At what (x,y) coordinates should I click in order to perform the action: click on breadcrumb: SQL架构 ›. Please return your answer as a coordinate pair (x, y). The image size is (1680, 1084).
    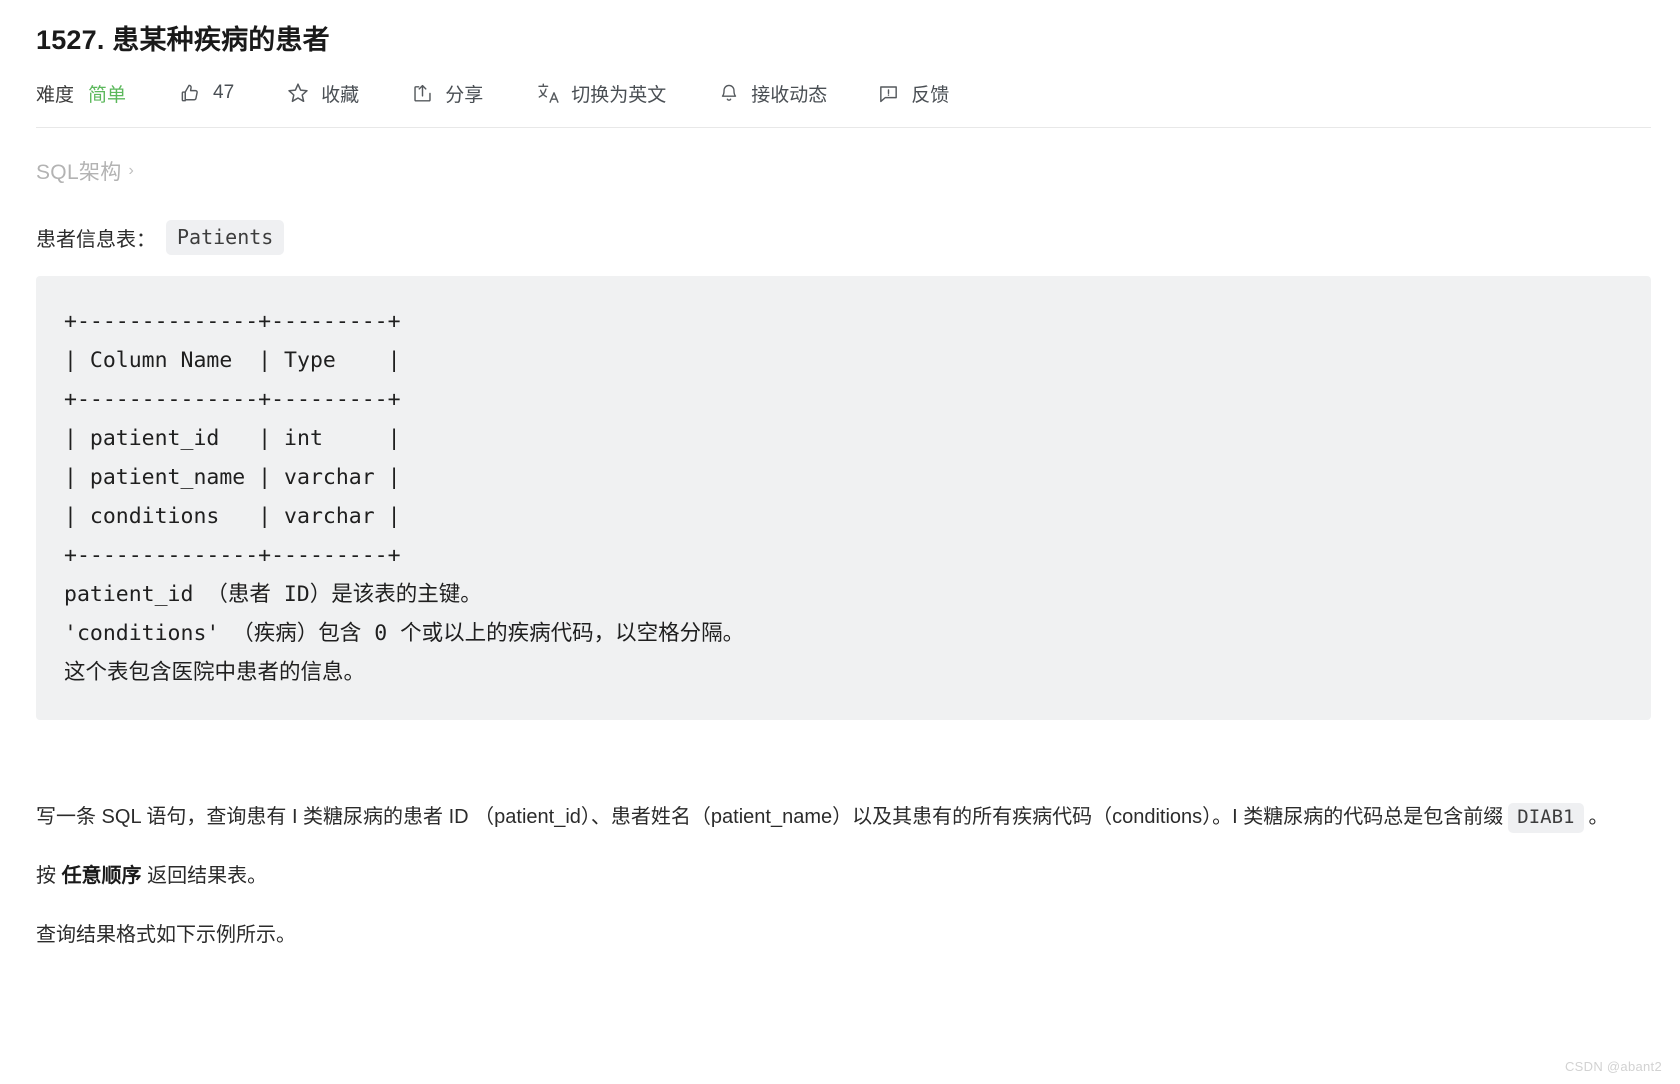
    Looking at the image, I should click on (85, 171).